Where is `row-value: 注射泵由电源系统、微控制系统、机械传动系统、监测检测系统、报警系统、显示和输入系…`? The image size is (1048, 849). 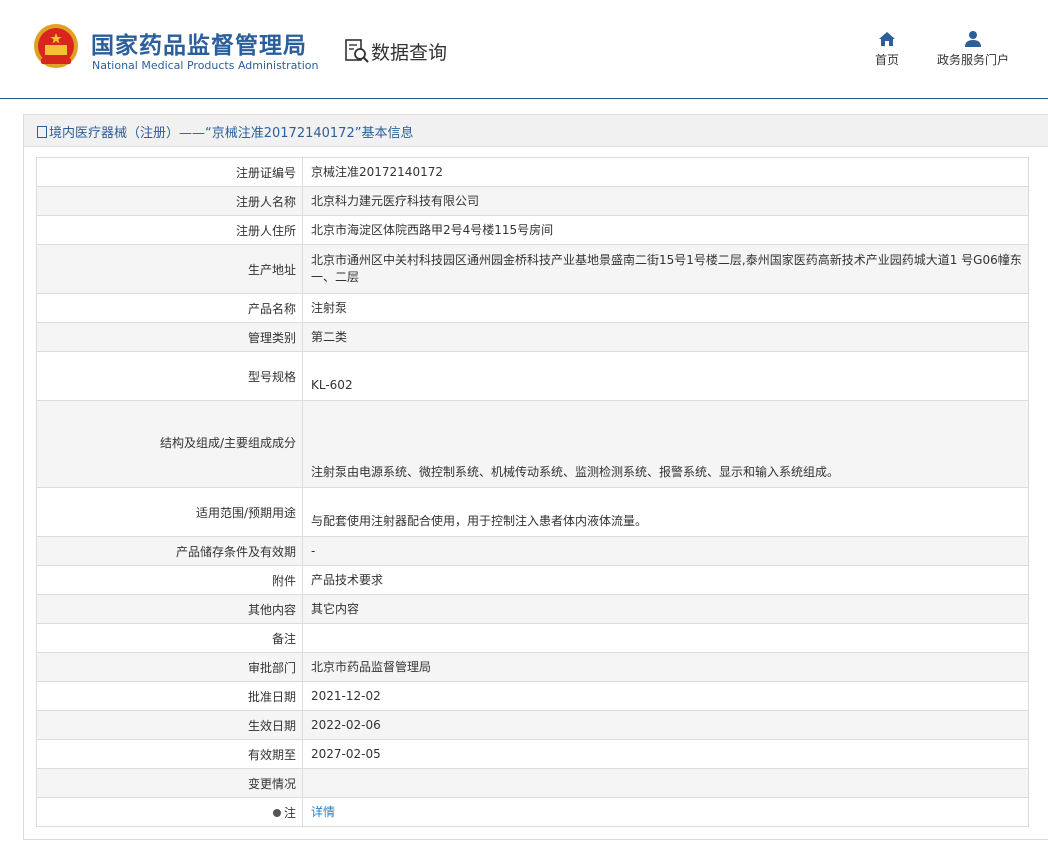
row-value: 注射泵由电源系统、微控制系统、机械传动系统、监测检测系统、报警系统、显示和输入系… is located at coordinates (665, 444).